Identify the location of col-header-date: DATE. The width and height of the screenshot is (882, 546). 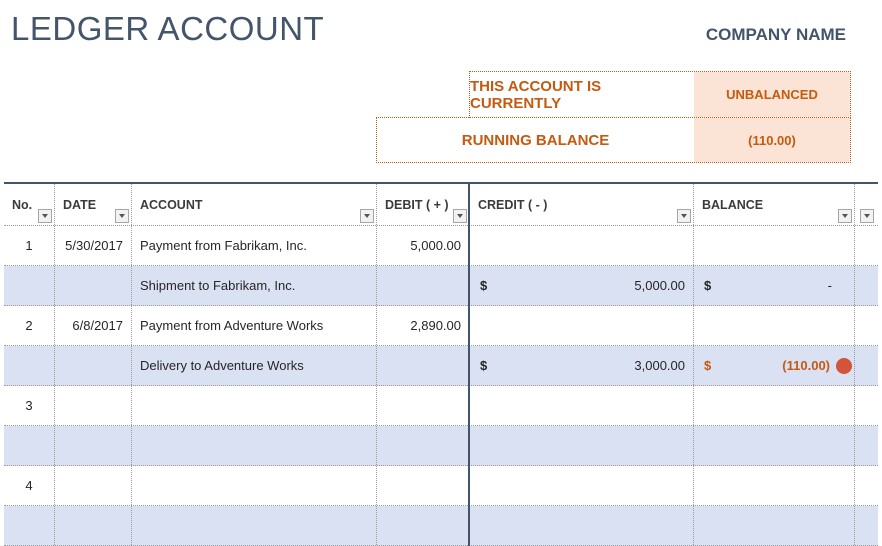
(93, 204).